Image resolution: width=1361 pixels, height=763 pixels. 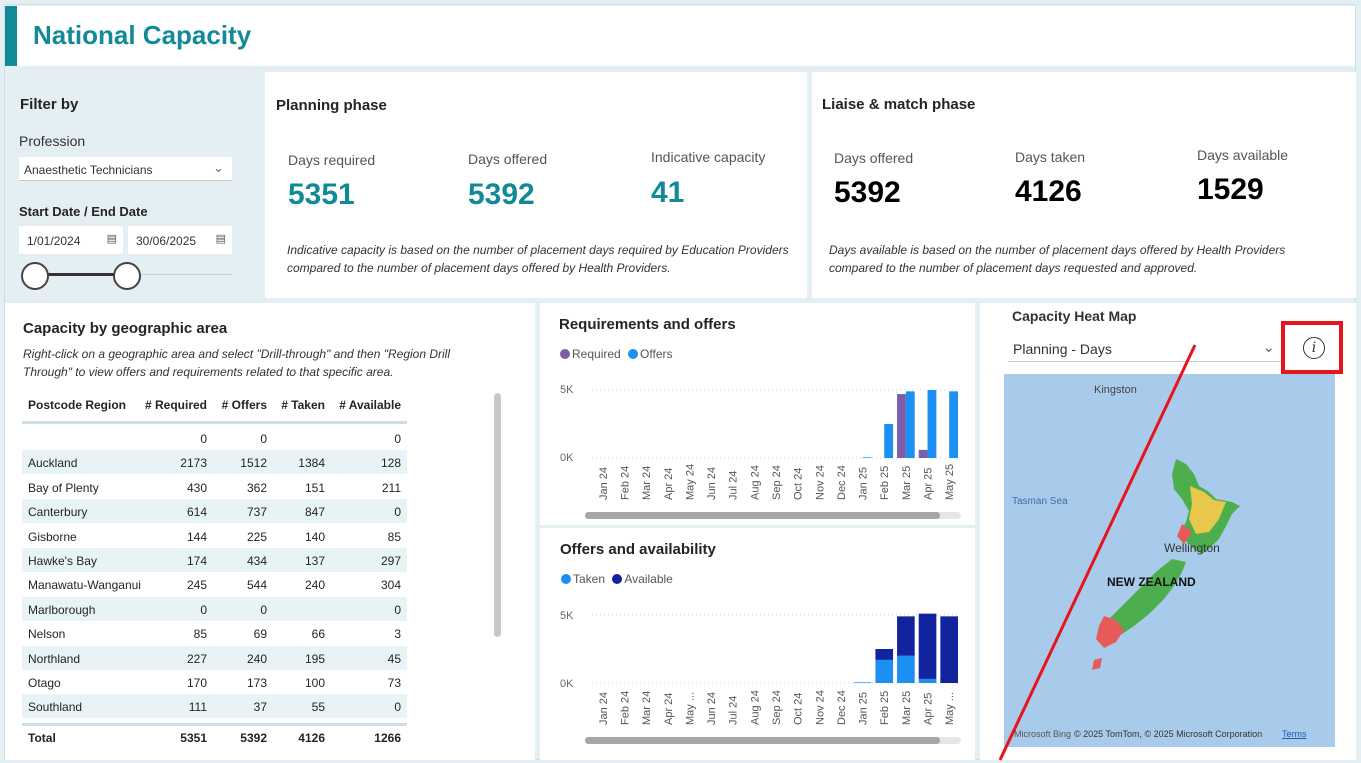 What do you see at coordinates (71, 240) in the screenshot?
I see `start-date-input: 1/01/2024 ▤` at bounding box center [71, 240].